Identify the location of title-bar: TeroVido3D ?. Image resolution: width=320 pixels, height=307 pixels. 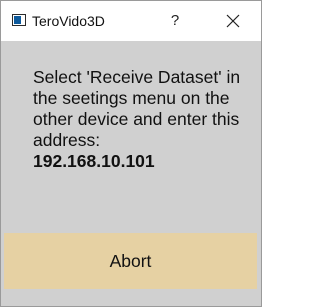
(131, 21).